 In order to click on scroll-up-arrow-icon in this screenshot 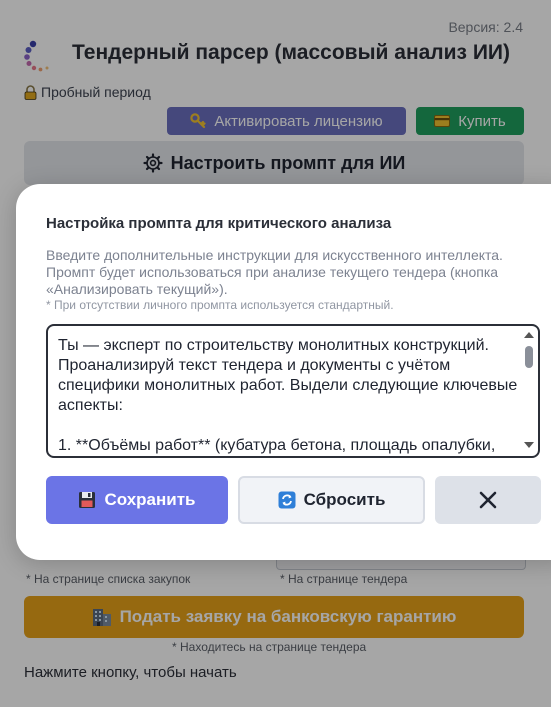, I will do `click(529, 335)`.